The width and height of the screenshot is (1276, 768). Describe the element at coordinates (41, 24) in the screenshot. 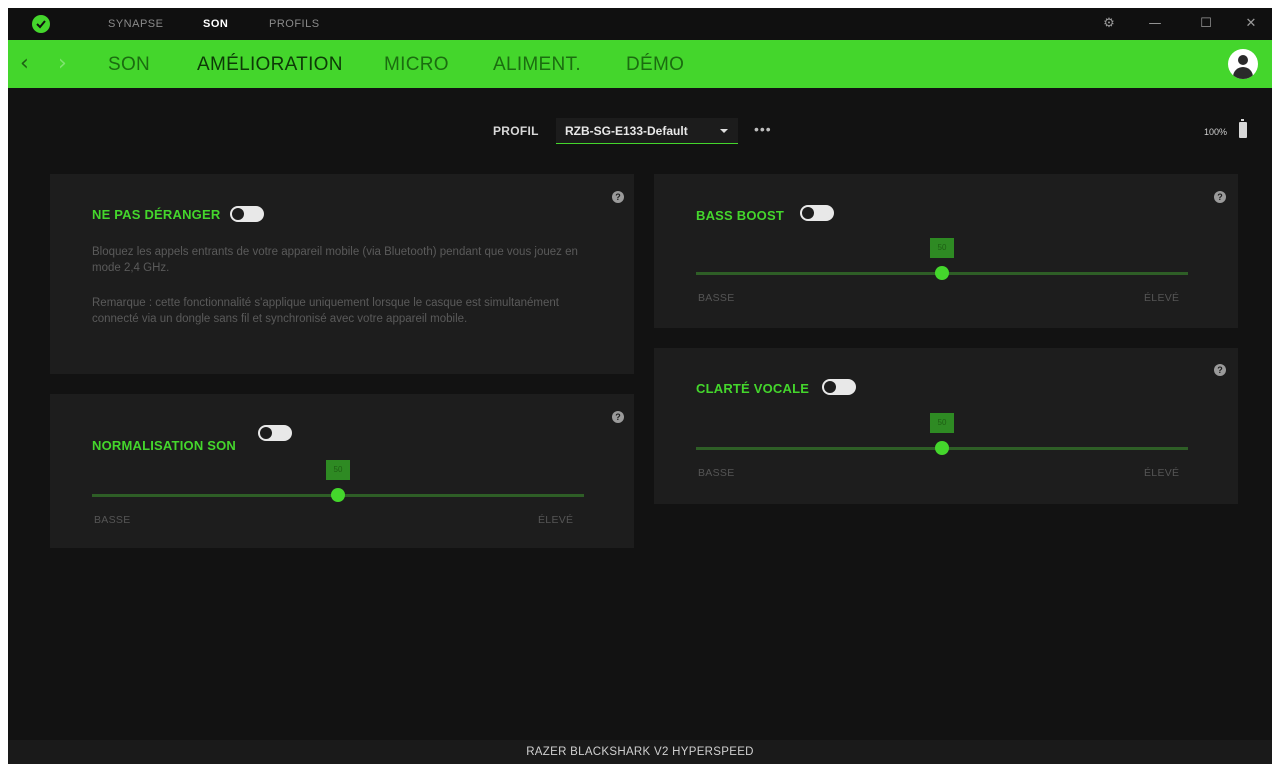

I see `razer-logo-icon` at that location.